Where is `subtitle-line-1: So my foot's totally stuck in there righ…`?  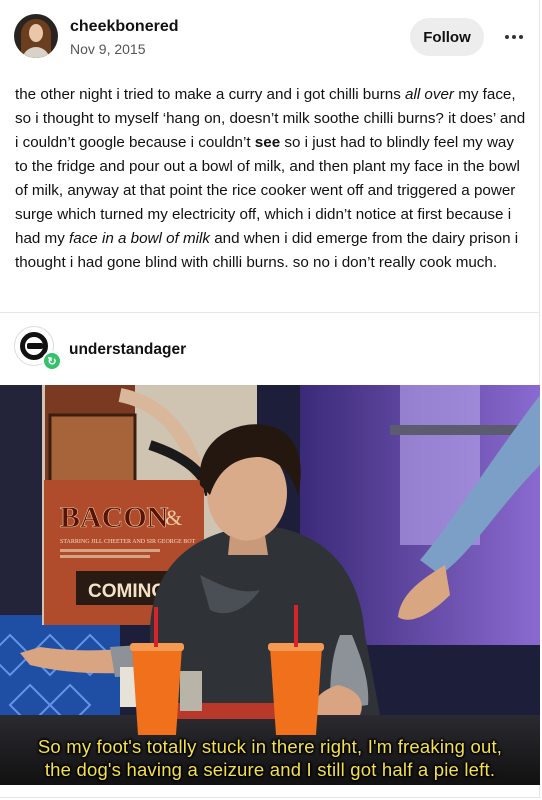 subtitle-line-1: So my foot's totally stuck in there righ… is located at coordinates (270, 746).